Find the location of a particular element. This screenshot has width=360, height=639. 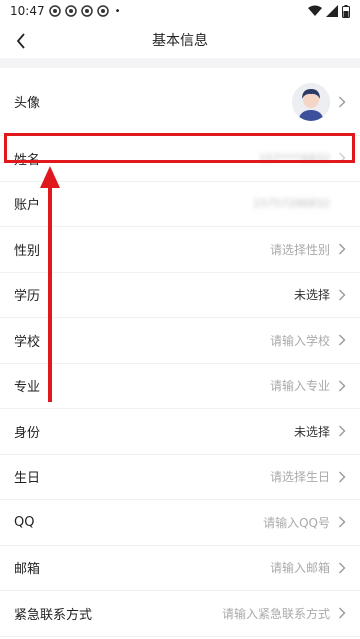

row-label: 姓名 is located at coordinates (27, 160).